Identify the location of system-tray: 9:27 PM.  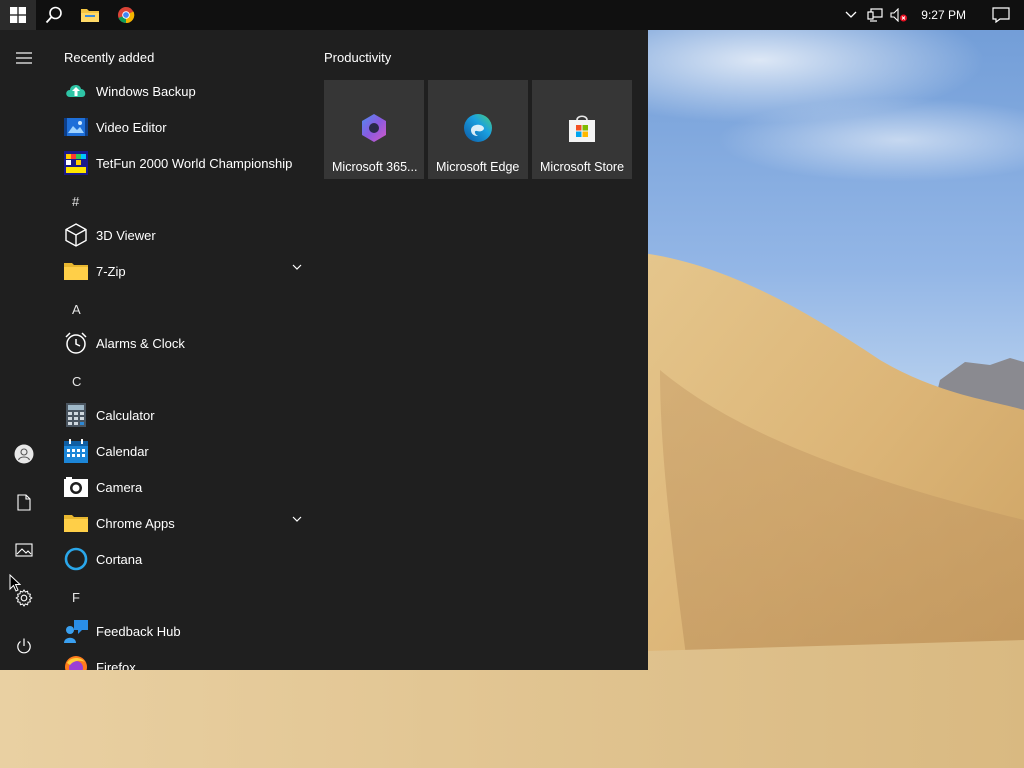
(931, 15).